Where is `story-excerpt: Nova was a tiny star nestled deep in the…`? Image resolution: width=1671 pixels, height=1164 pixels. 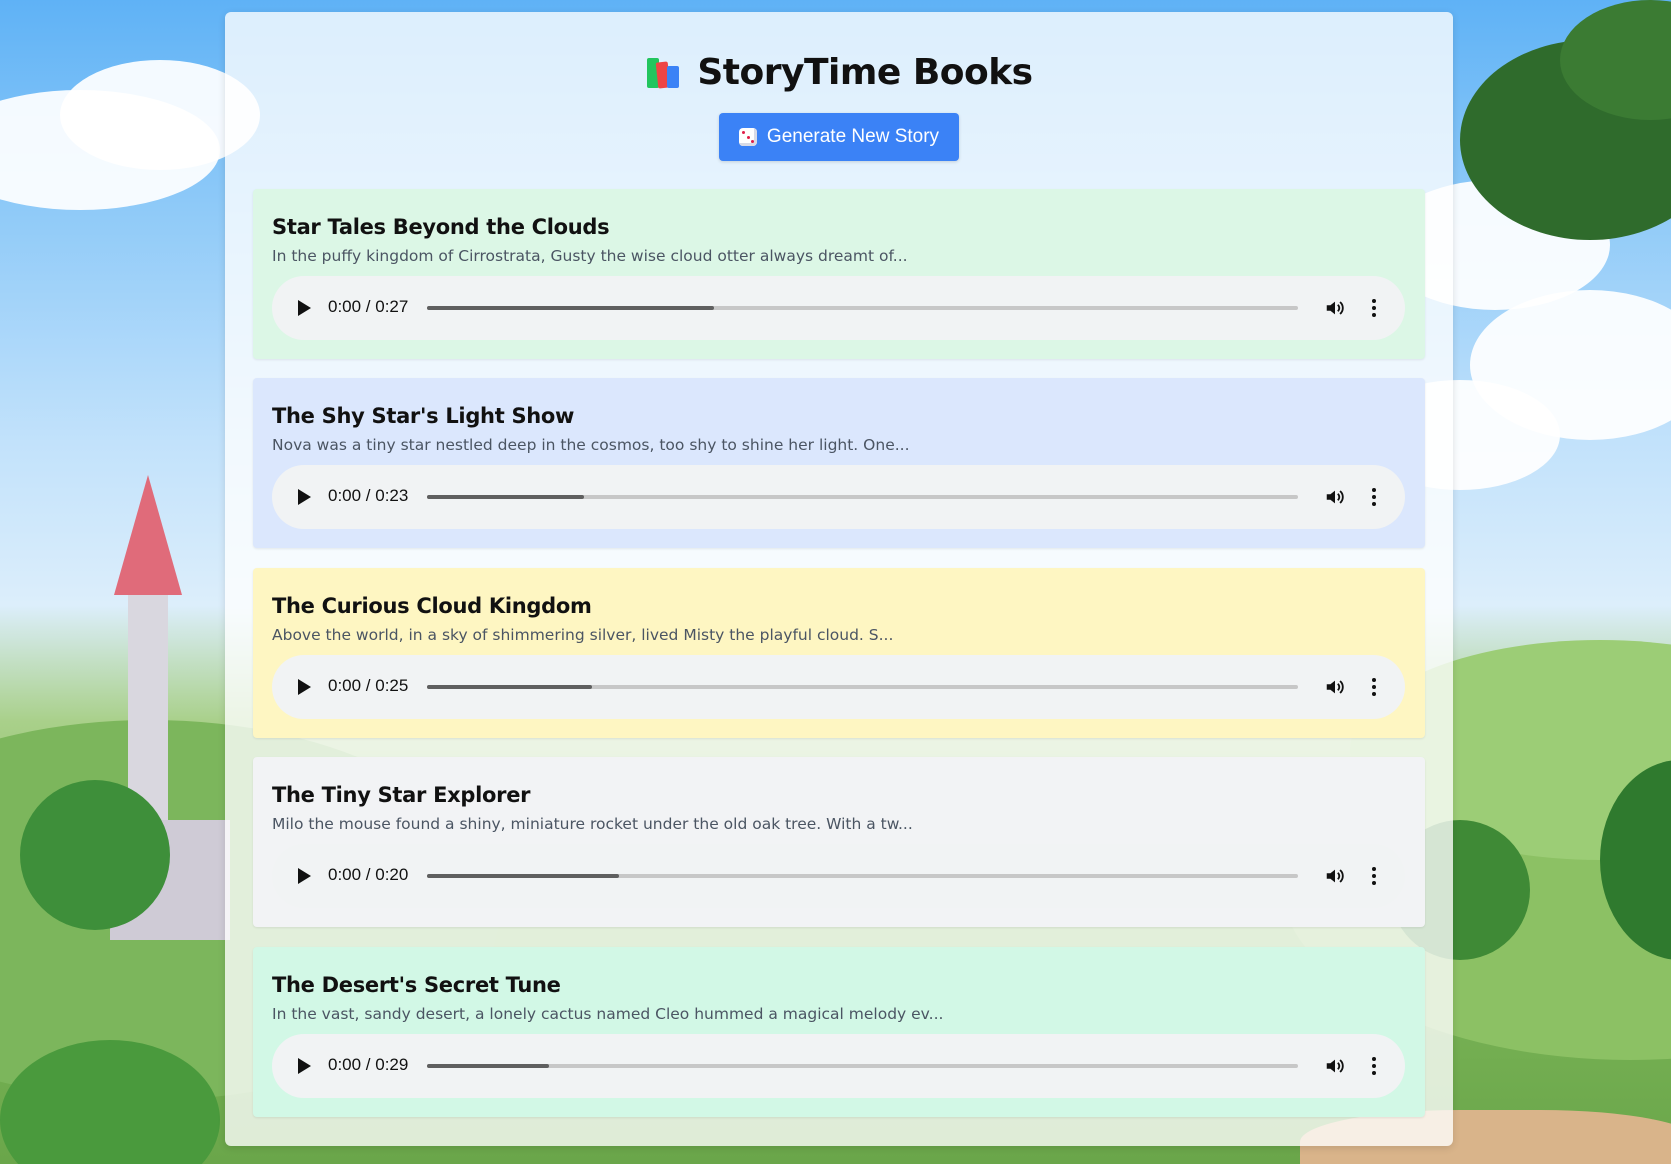 story-excerpt: Nova was a tiny star nestled deep in the… is located at coordinates (591, 445).